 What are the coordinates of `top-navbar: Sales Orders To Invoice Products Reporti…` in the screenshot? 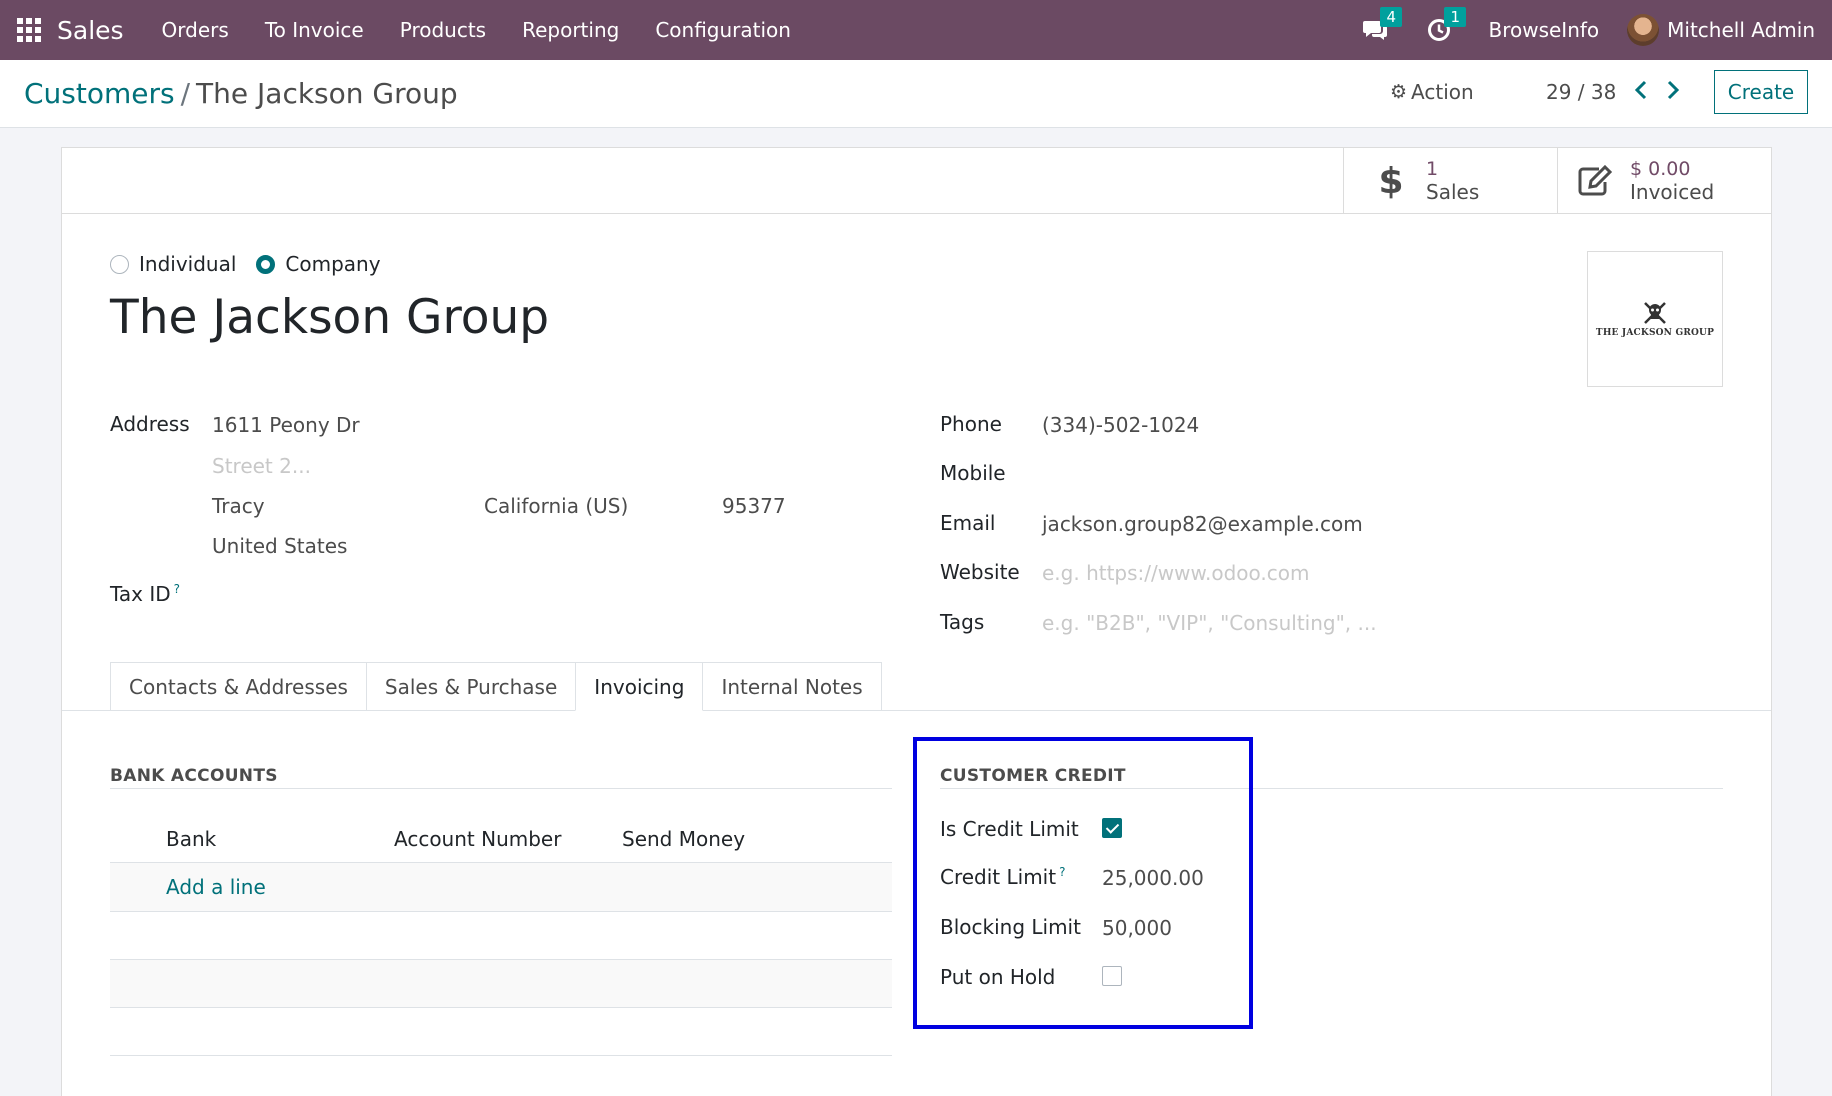 It's located at (916, 30).